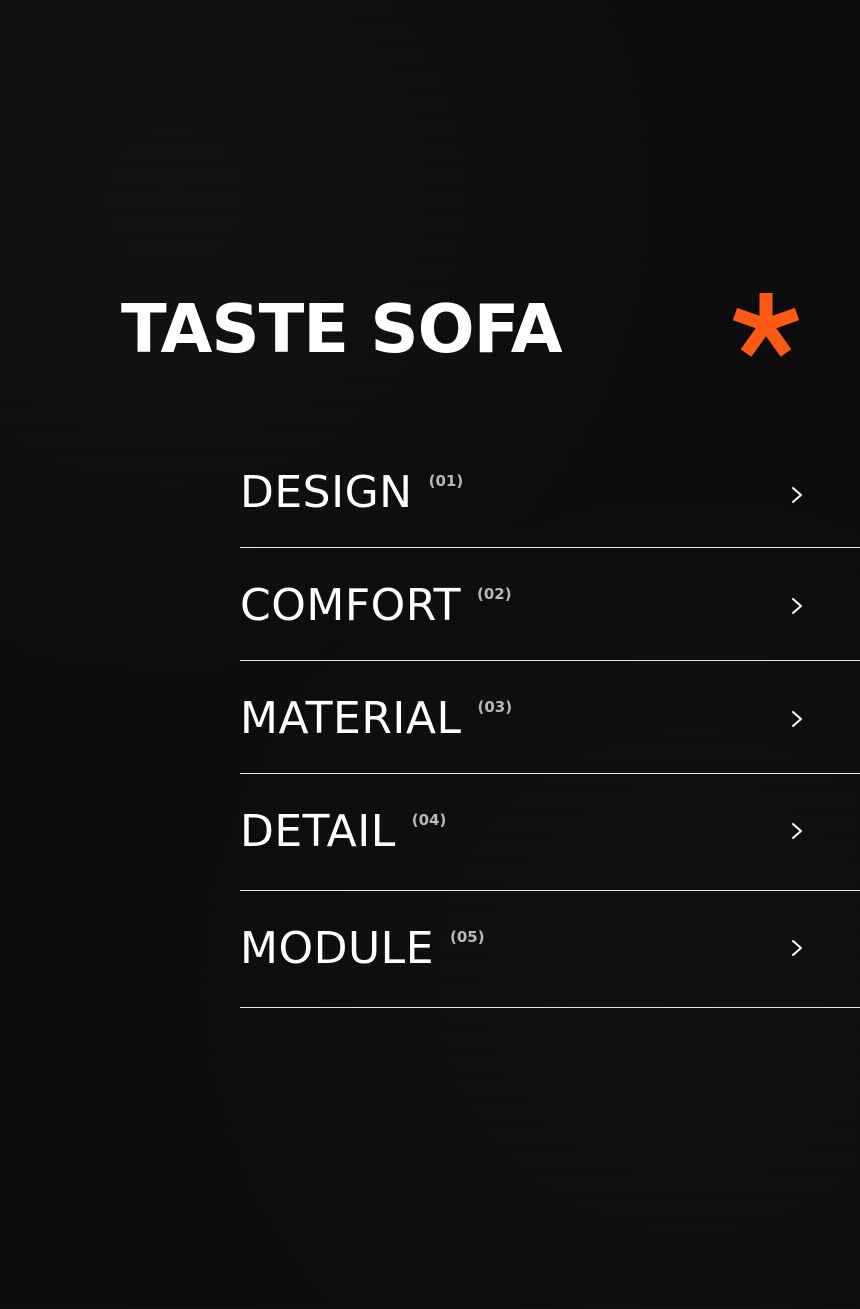  What do you see at coordinates (550, 949) in the screenshot?
I see `menu-item-module: MODULE (05)` at bounding box center [550, 949].